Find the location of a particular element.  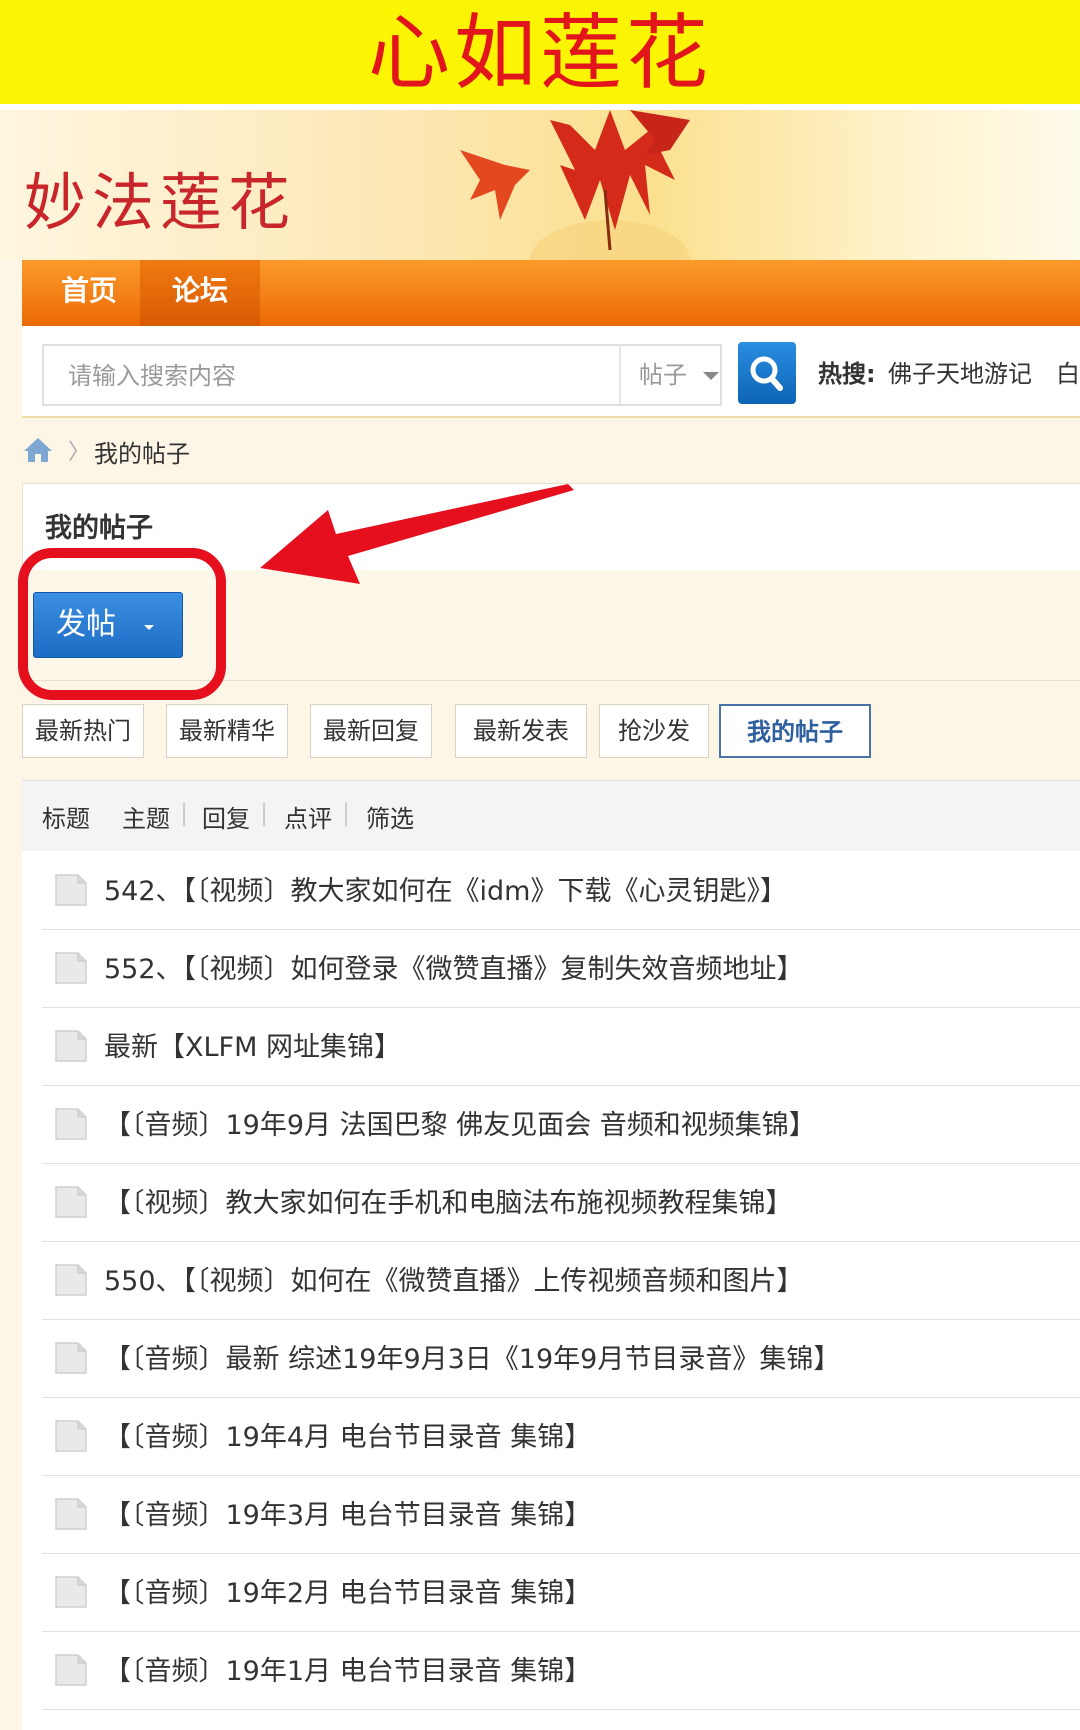

list-item: 【〔音频〕19年1月 电台节目录音 集锦】 is located at coordinates (561, 1670).